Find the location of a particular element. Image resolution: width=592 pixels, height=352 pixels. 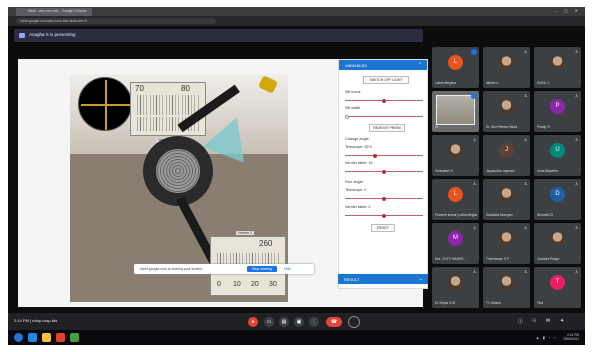

switch-light-button: SWITCH OFF LIGHT is located at coordinates (386, 80).